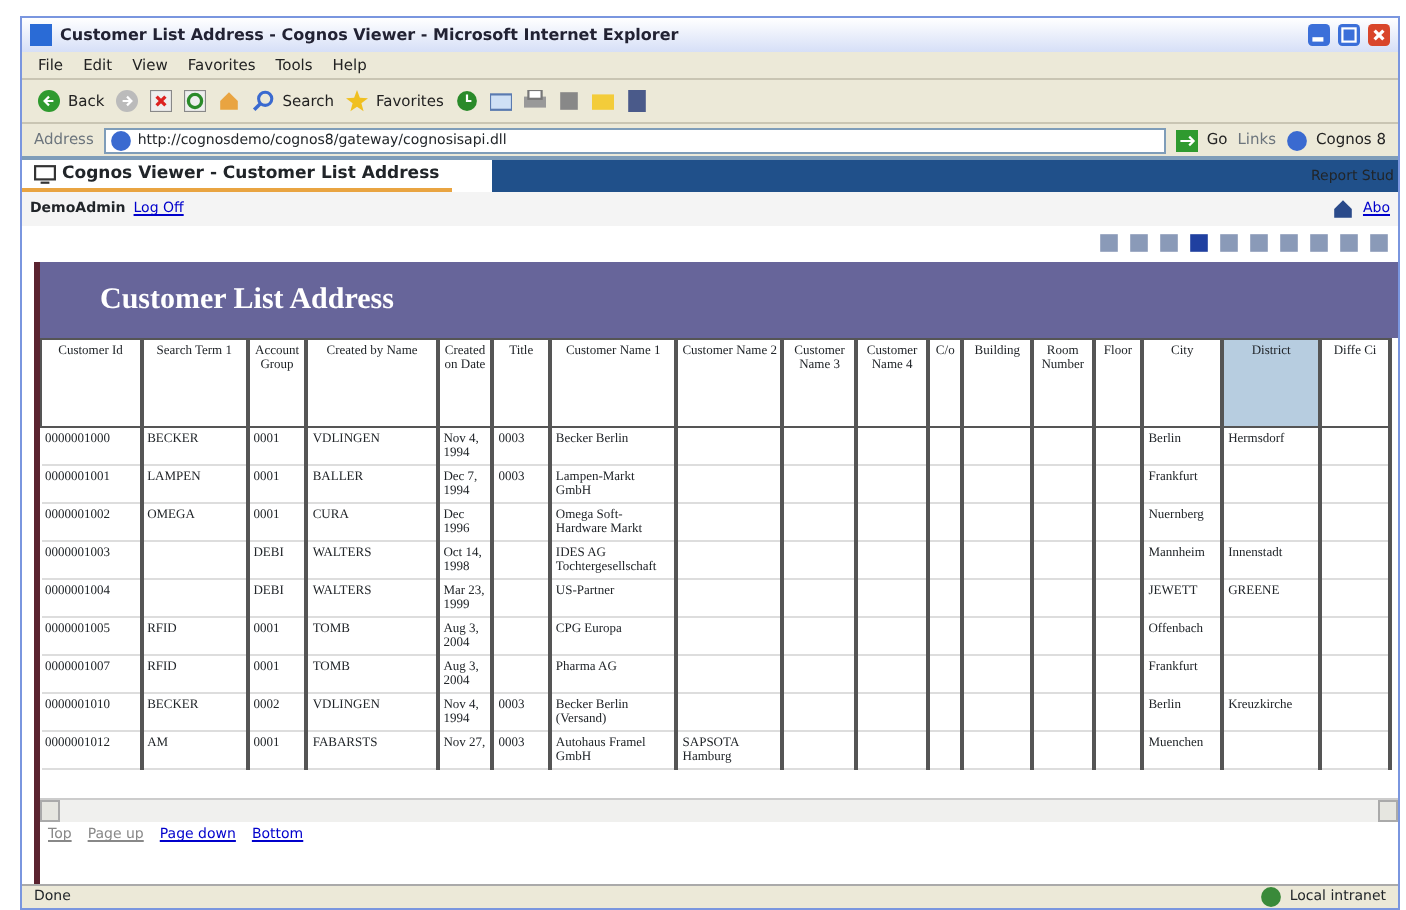  I want to click on stop-icon, so click(161, 101).